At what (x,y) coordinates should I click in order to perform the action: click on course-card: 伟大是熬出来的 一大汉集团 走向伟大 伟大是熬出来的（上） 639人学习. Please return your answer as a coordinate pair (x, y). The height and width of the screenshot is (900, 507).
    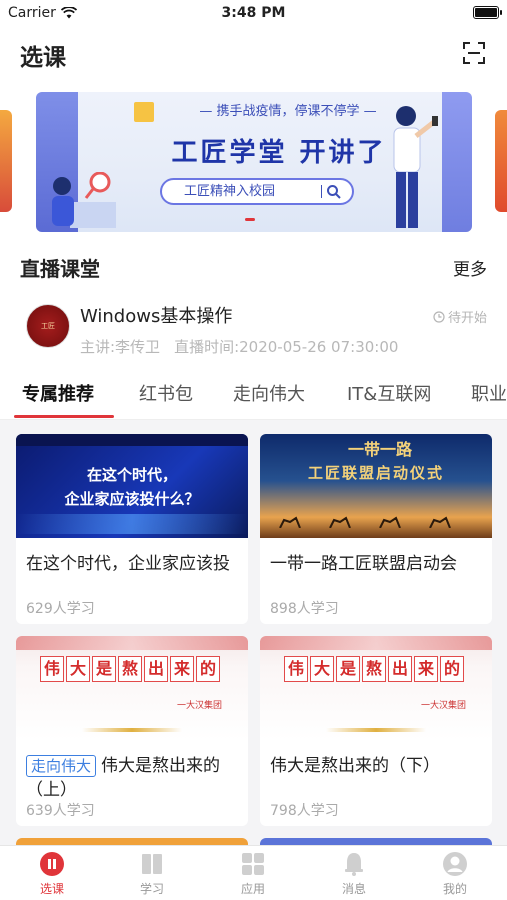
    Looking at the image, I should click on (132, 731).